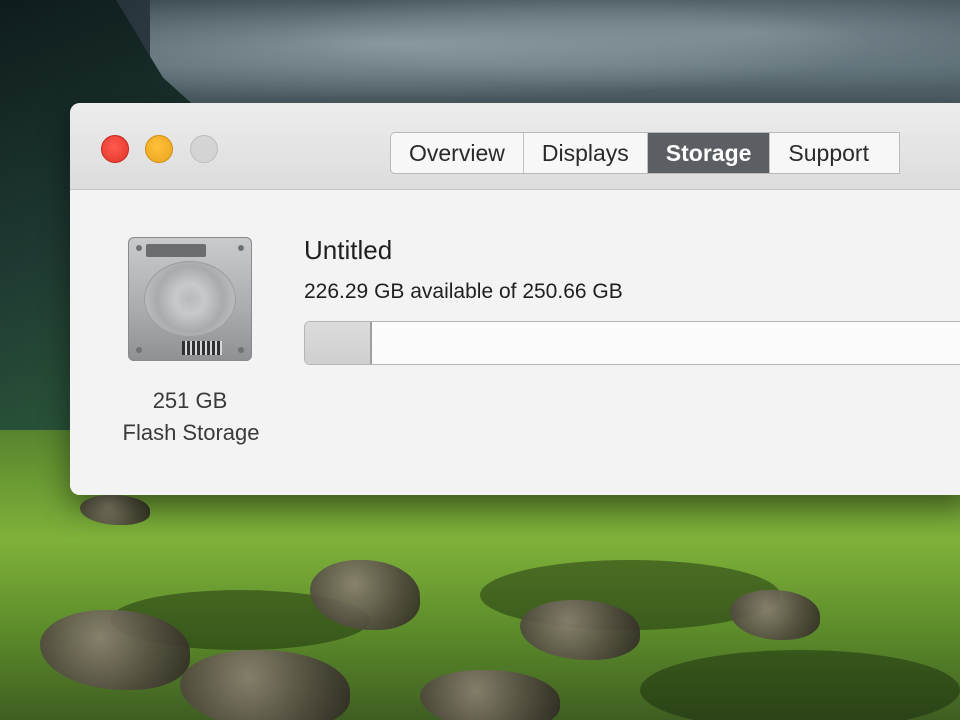 The image size is (960, 720). I want to click on drive-size-label: 251 GB, so click(190, 400).